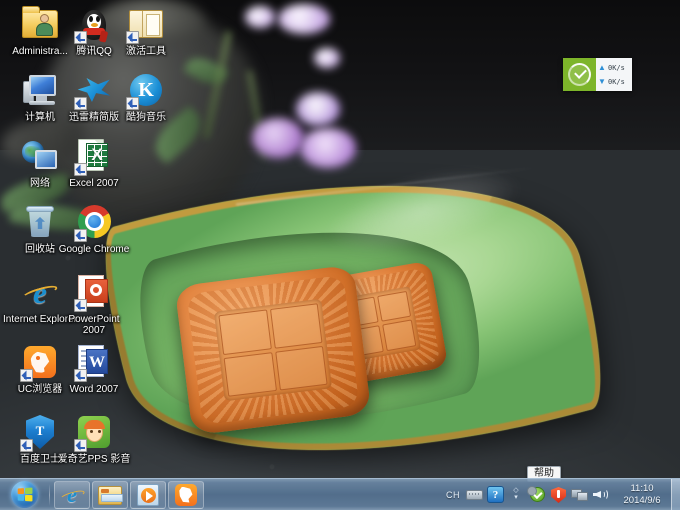  I want to click on desktop-icon-word: W Word 2007, so click(94, 368).